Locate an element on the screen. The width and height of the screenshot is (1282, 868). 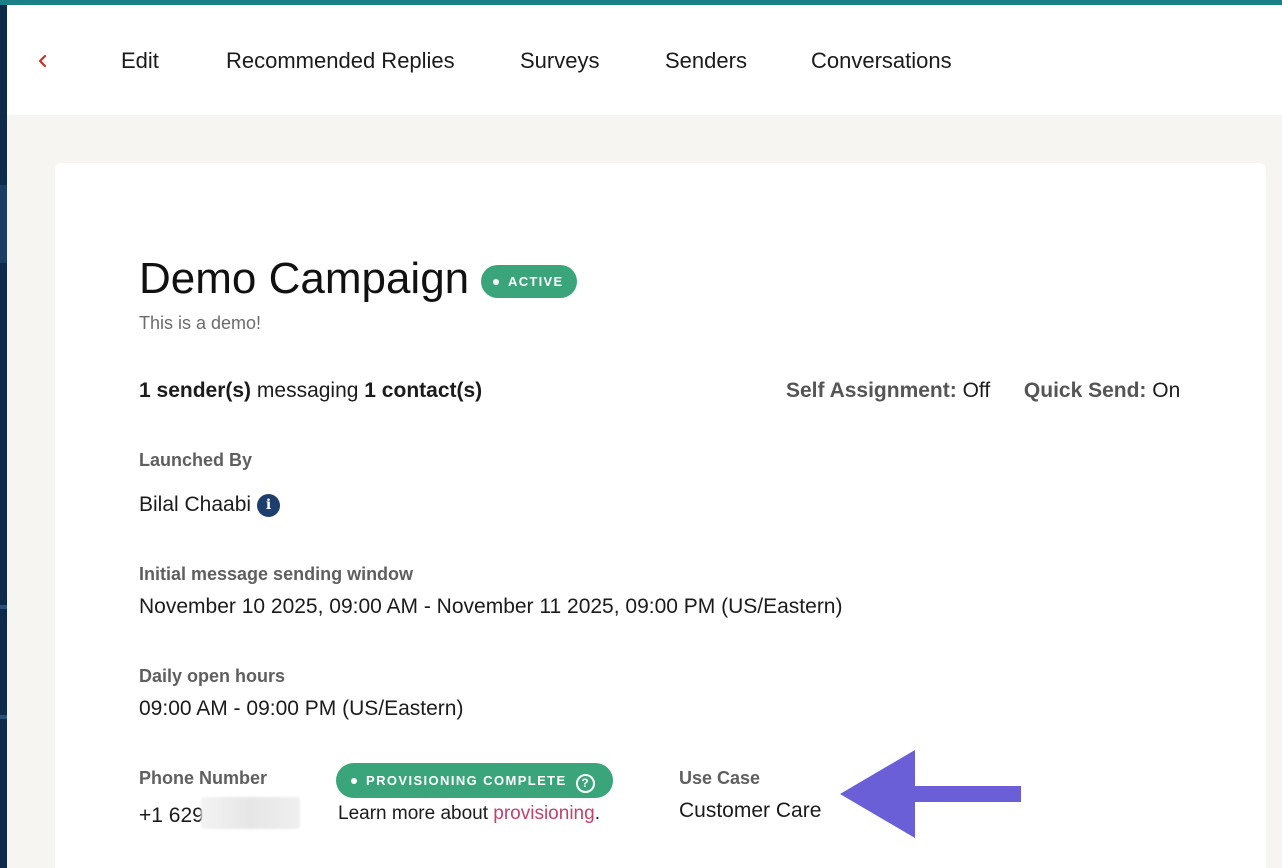
campaign-description: This is a demo! is located at coordinates (200, 323).